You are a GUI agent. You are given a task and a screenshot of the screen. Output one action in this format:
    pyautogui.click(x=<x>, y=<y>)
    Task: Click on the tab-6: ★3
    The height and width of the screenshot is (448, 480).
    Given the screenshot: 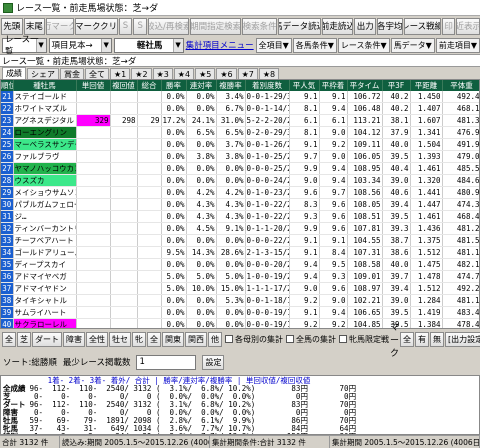 What is the action you would take?
    pyautogui.click(x=162, y=73)
    